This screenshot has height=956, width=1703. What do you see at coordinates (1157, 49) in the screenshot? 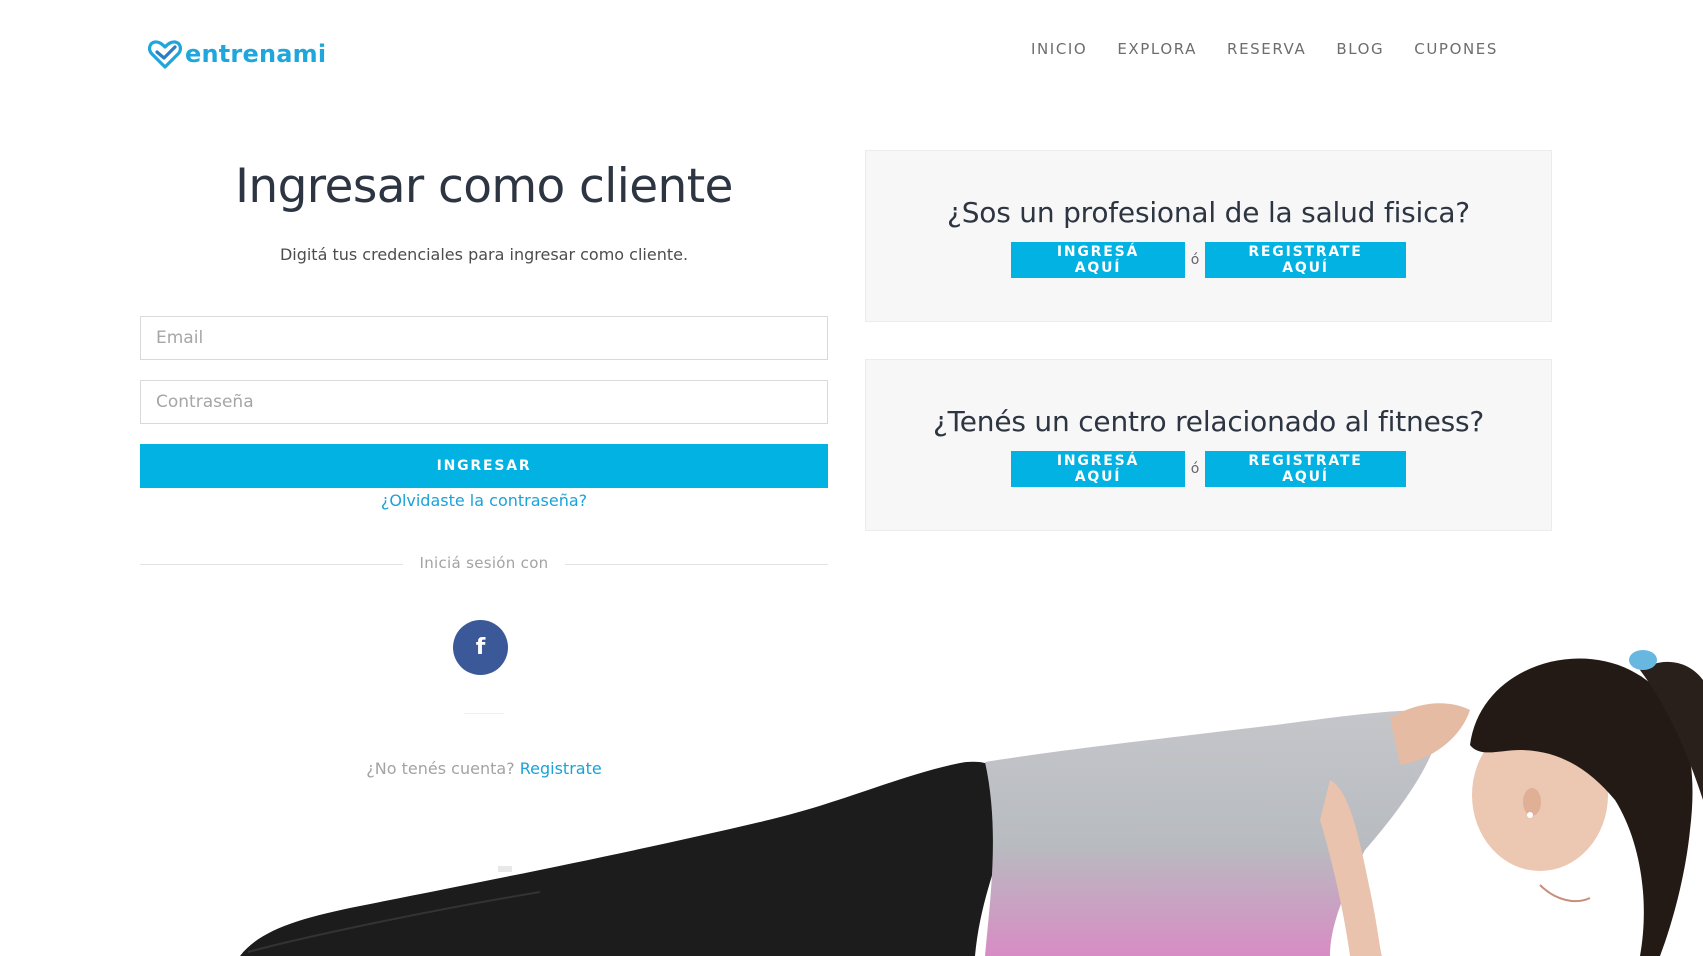
I see `nav-item-explora: EXPLORA` at bounding box center [1157, 49].